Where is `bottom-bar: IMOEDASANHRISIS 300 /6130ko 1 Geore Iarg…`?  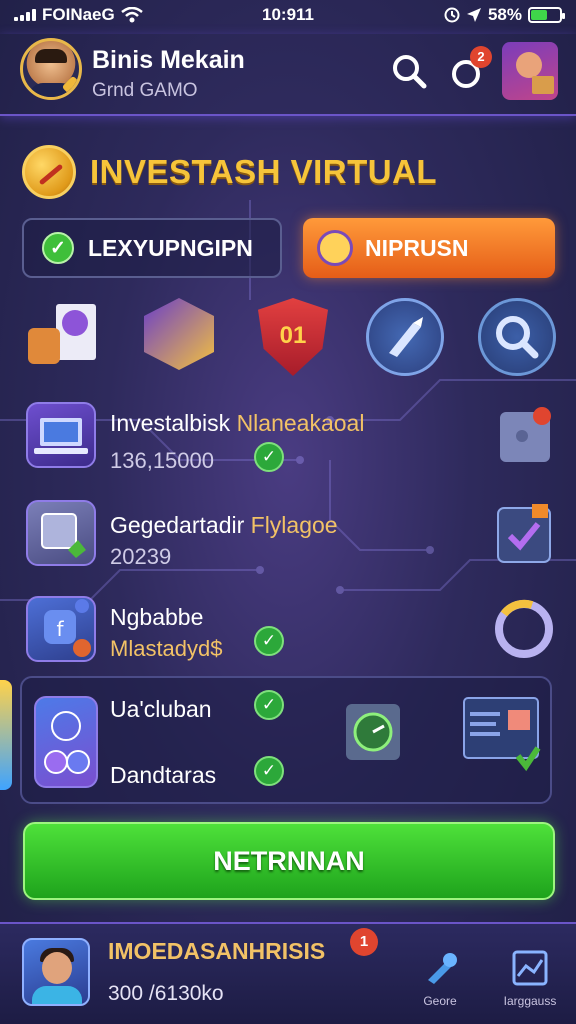
bottom-bar: IMOEDASANHRISIS 300 /6130ko 1 Geore Iarg… is located at coordinates (288, 973).